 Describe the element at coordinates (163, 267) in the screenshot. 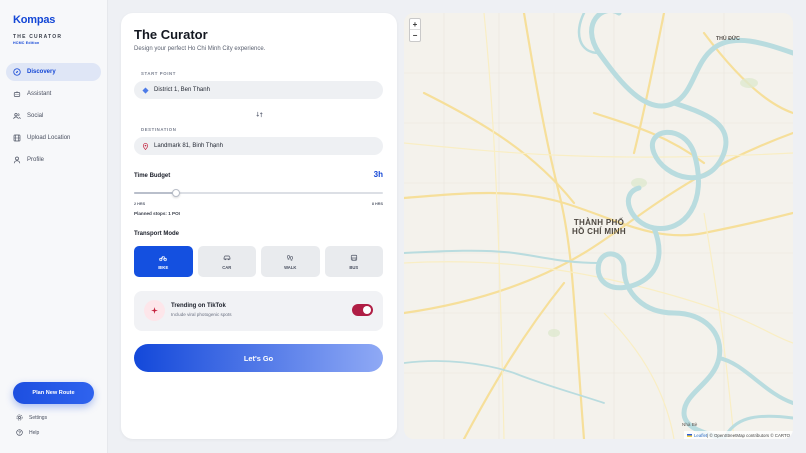

I see `transport-label: BIKE` at that location.